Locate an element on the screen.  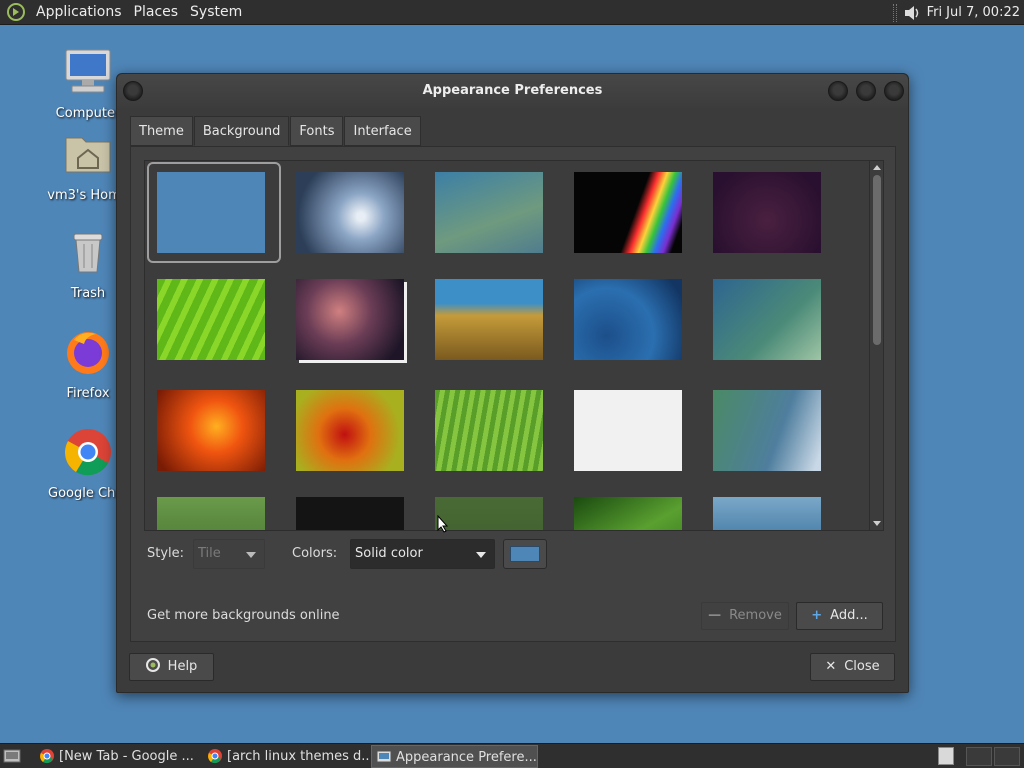
wallpaper-thumb-red-marigold is located at coordinates (350, 430).